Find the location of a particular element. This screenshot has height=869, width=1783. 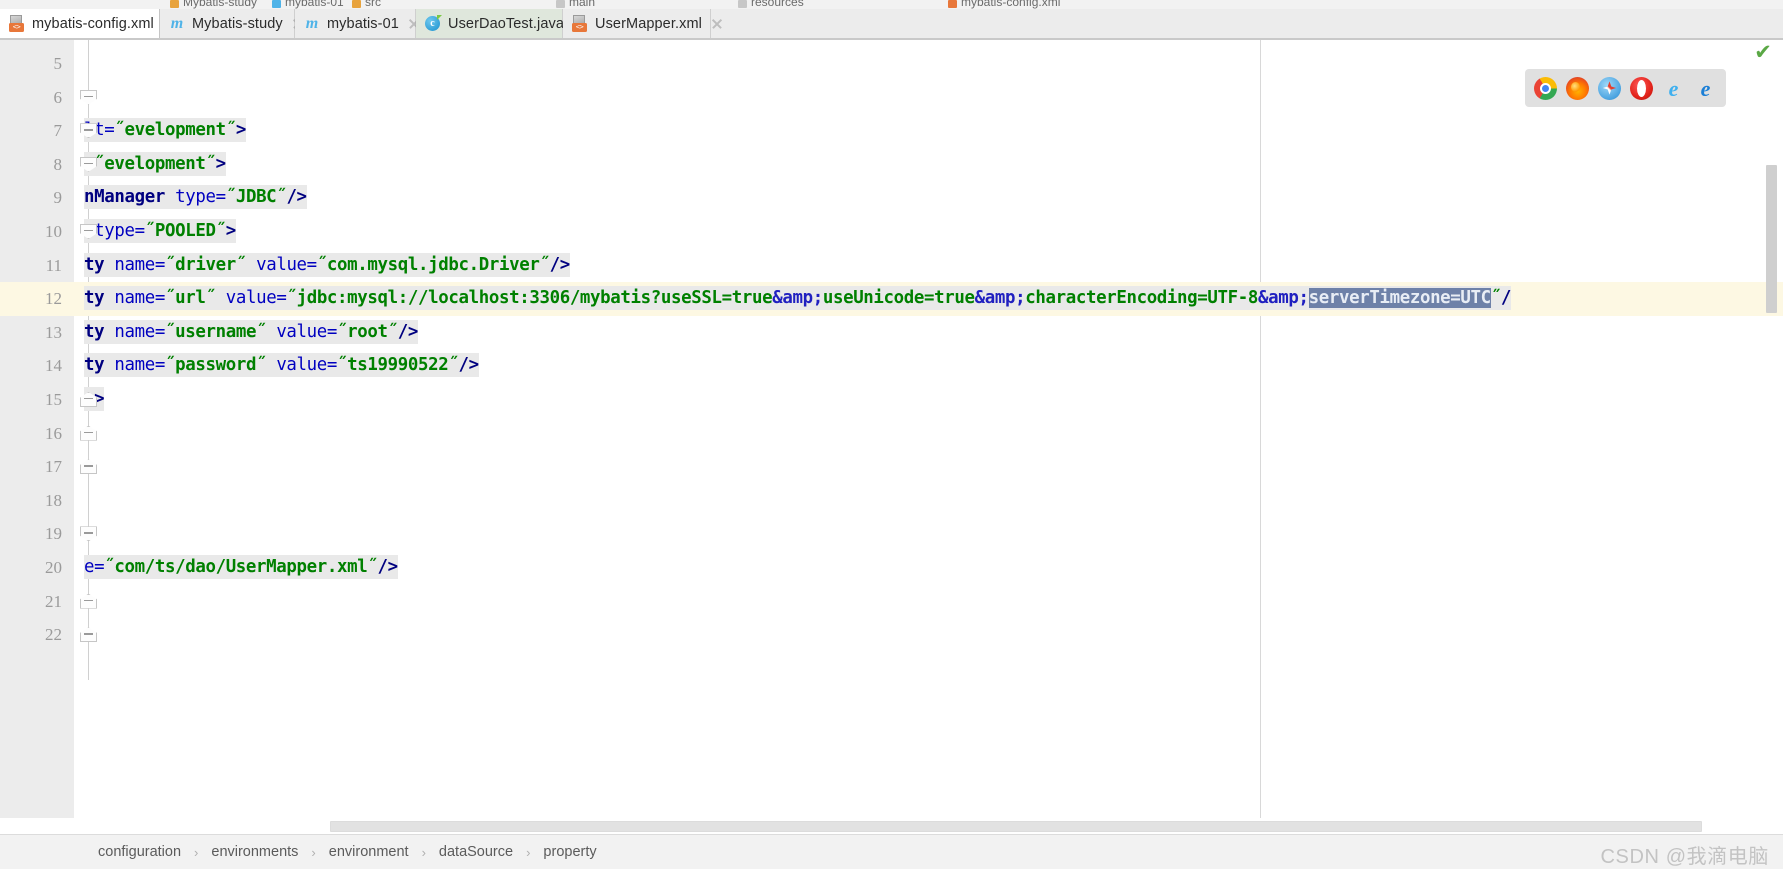

breadcrumb-item-property: property is located at coordinates (569, 852).